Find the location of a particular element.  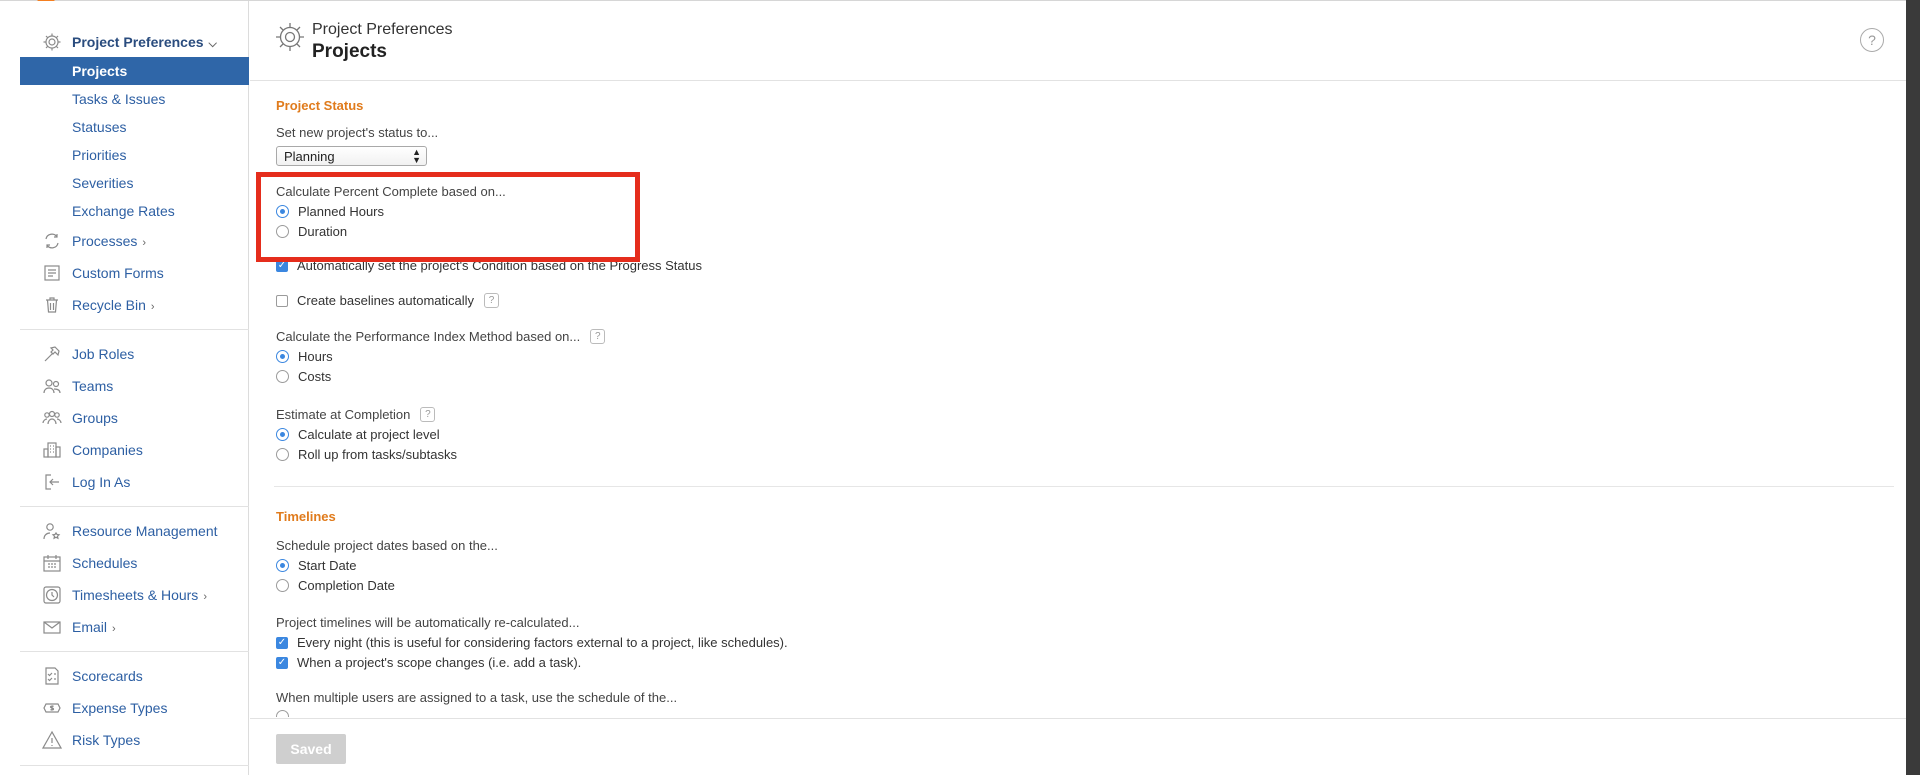

checkbox is located at coordinates (282, 300).